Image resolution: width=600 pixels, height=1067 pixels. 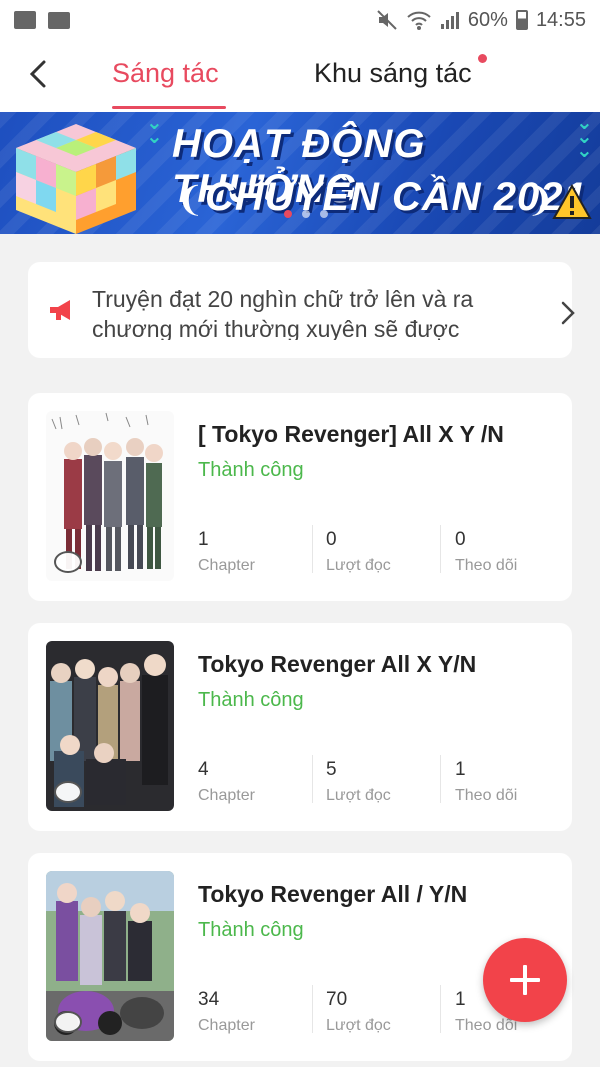 I want to click on chevron-right-icon, so click(x=568, y=313).